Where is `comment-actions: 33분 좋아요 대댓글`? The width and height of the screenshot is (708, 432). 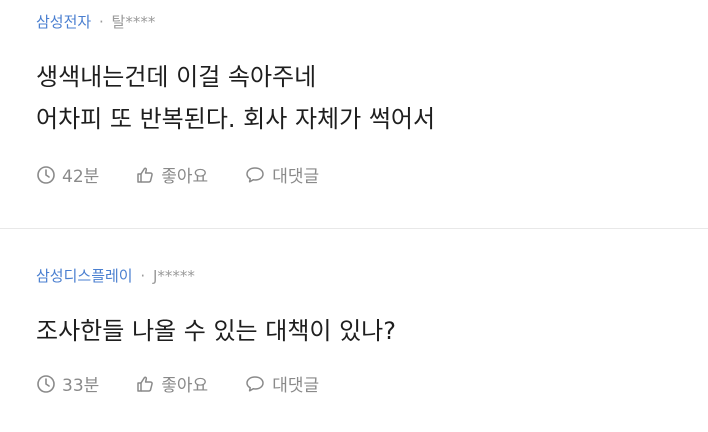
comment-actions: 33분 좋아요 대댓글 is located at coordinates (195, 383).